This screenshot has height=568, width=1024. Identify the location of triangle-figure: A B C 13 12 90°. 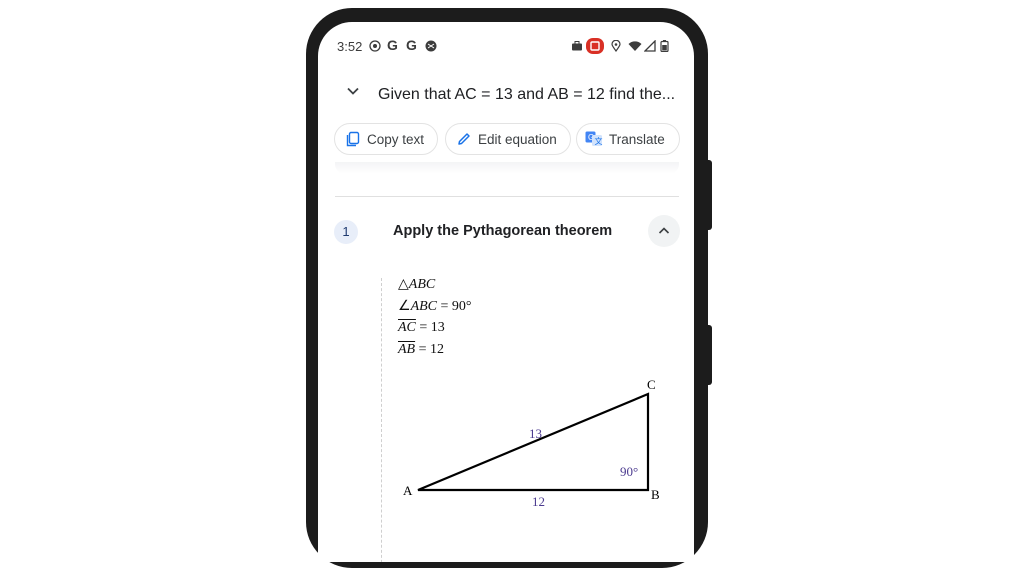
(531, 443).